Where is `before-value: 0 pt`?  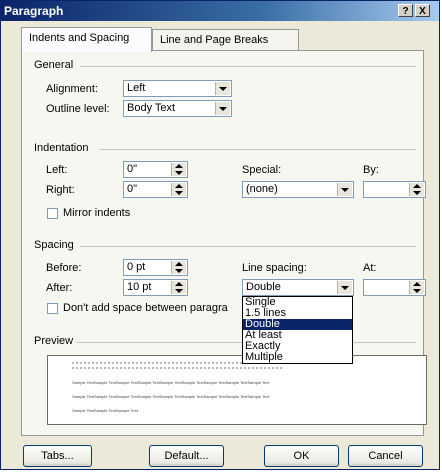
before-value: 0 pt is located at coordinates (136, 267).